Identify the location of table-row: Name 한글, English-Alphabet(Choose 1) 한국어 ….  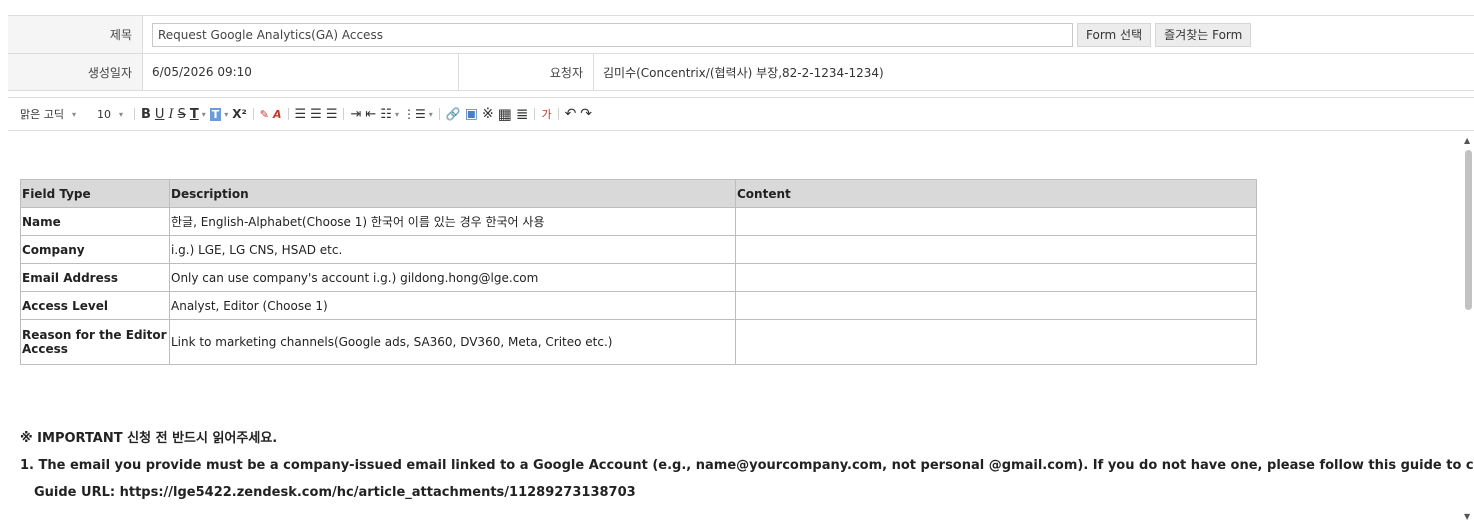
(638, 221).